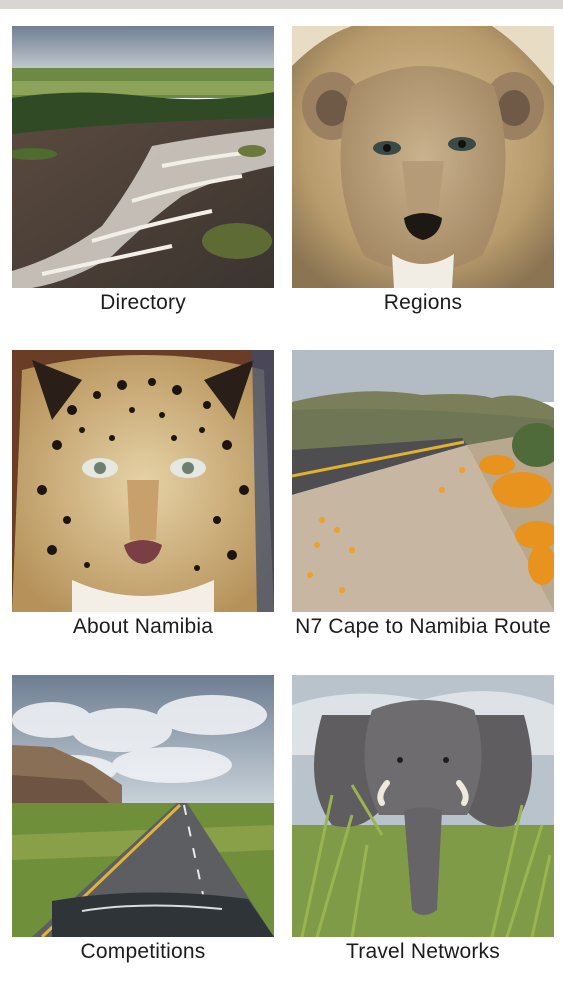 This screenshot has width=563, height=1000. What do you see at coordinates (147, 952) in the screenshot?
I see `tile-label: Competitions` at bounding box center [147, 952].